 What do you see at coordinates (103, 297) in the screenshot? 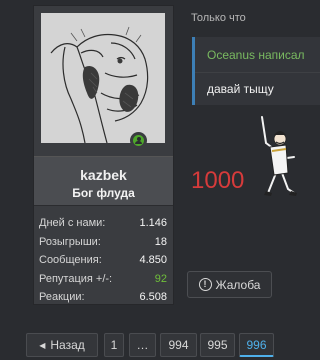
I see `stat-reactions: Реакции: 6.508` at bounding box center [103, 297].